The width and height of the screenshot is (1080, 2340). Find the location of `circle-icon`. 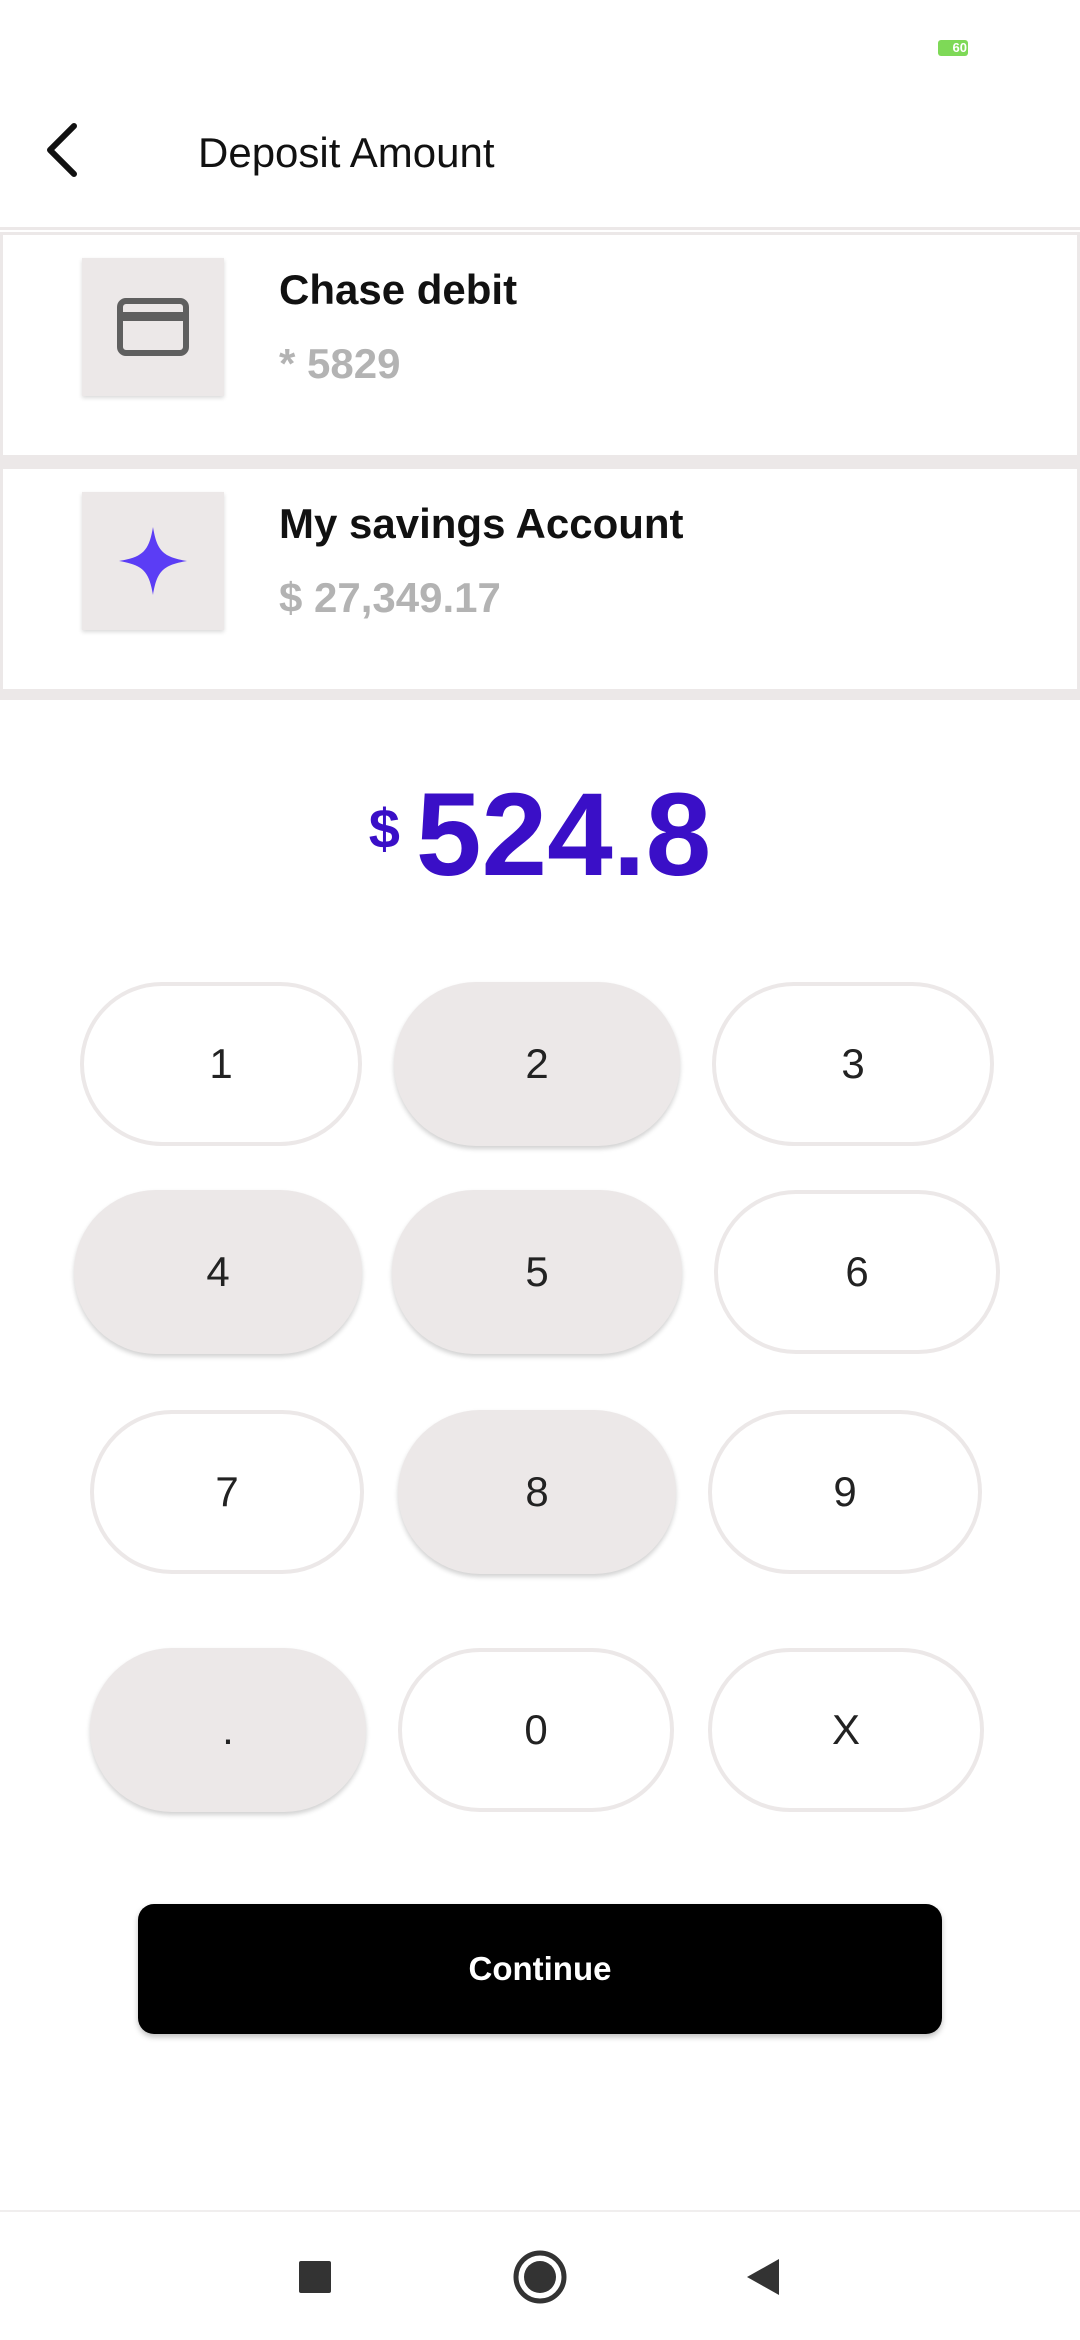

circle-icon is located at coordinates (540, 2277).